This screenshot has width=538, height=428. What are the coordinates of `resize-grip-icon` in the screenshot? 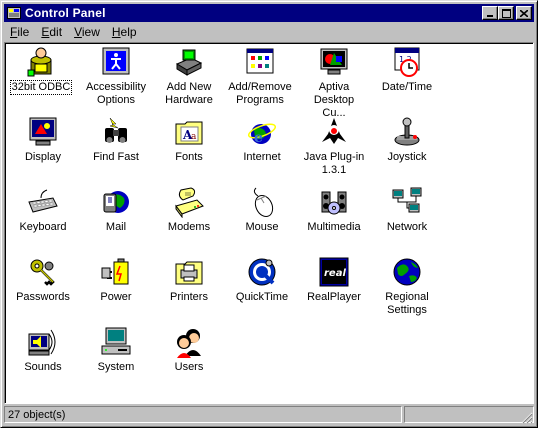 It's located at (527, 418).